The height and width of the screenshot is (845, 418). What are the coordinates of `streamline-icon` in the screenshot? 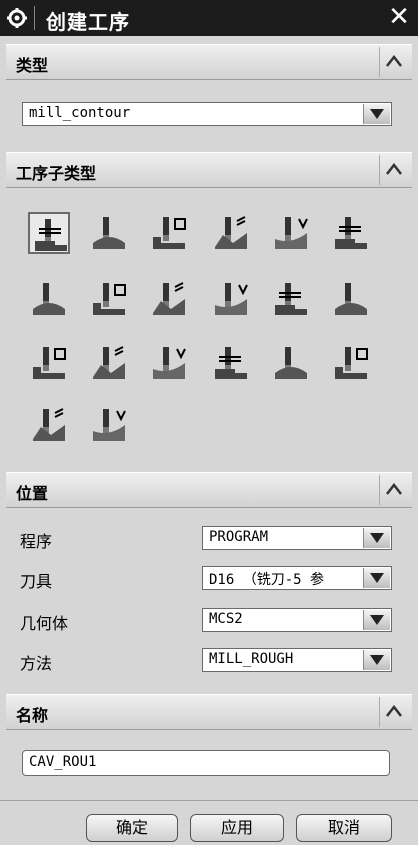 It's located at (231, 299).